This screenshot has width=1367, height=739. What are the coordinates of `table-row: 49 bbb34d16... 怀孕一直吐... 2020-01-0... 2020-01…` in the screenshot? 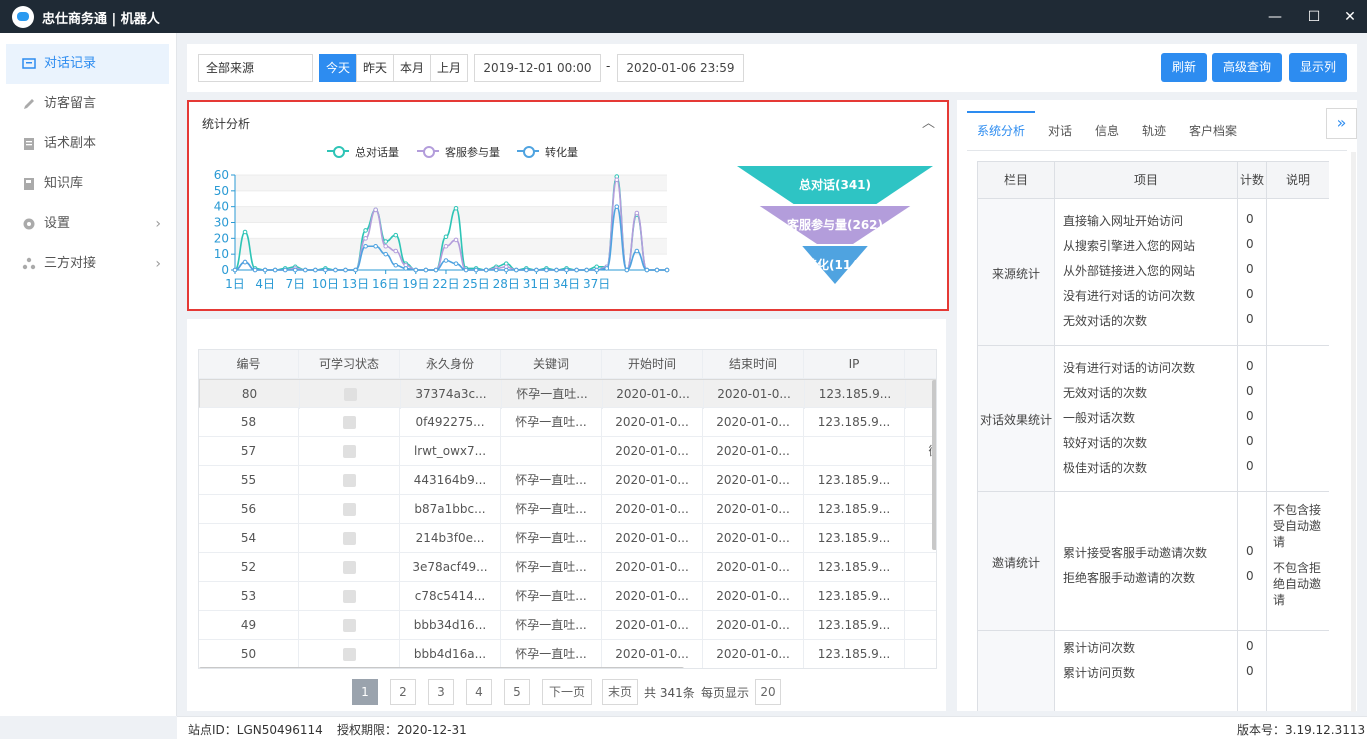 It's located at (567, 625).